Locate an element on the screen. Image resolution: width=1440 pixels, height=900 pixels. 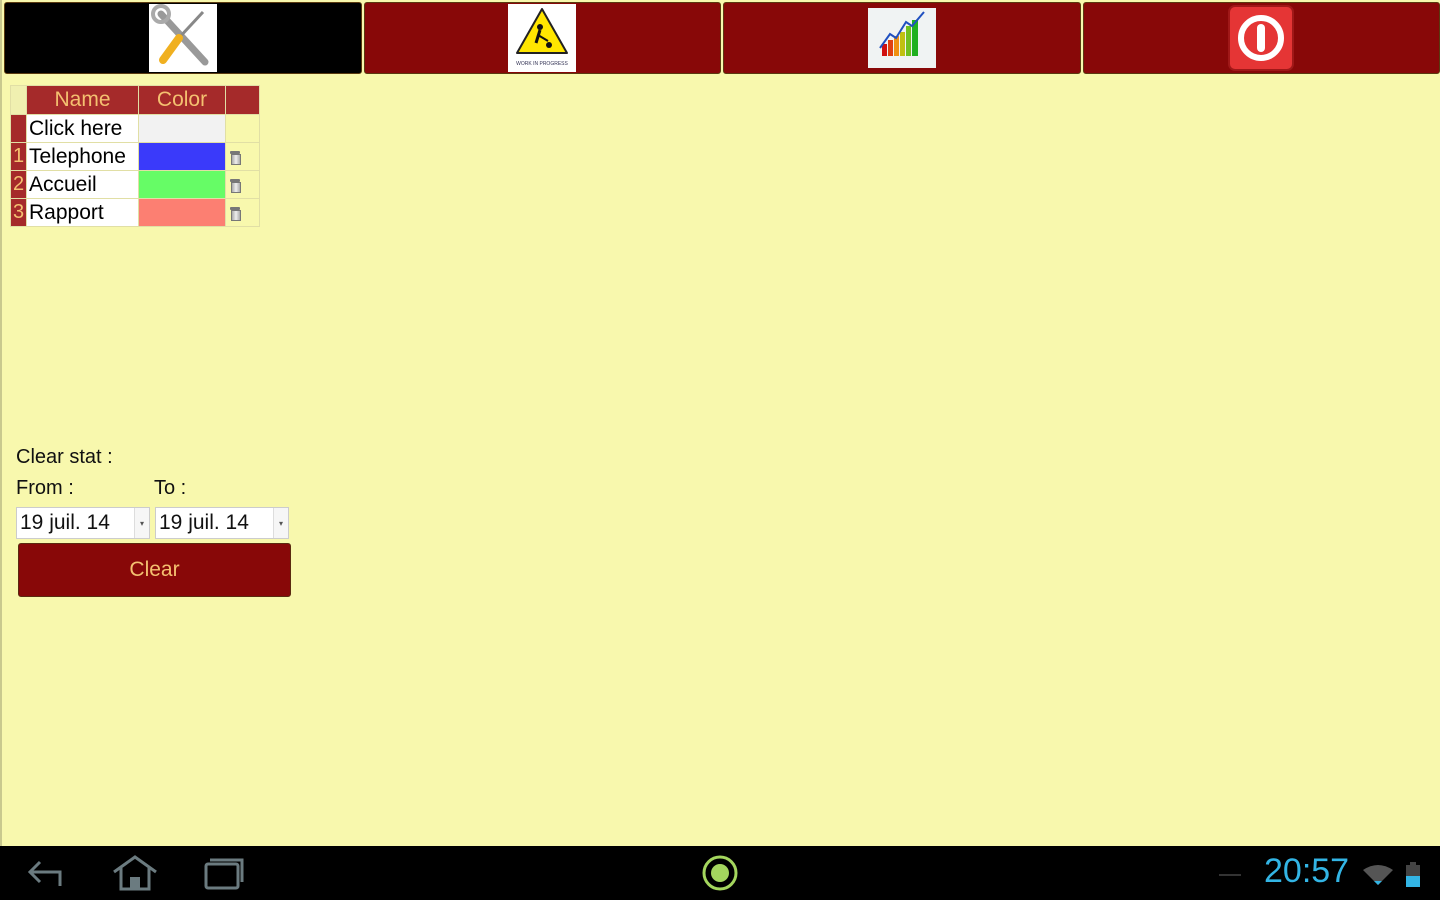
back-button is located at coordinates (46, 873).